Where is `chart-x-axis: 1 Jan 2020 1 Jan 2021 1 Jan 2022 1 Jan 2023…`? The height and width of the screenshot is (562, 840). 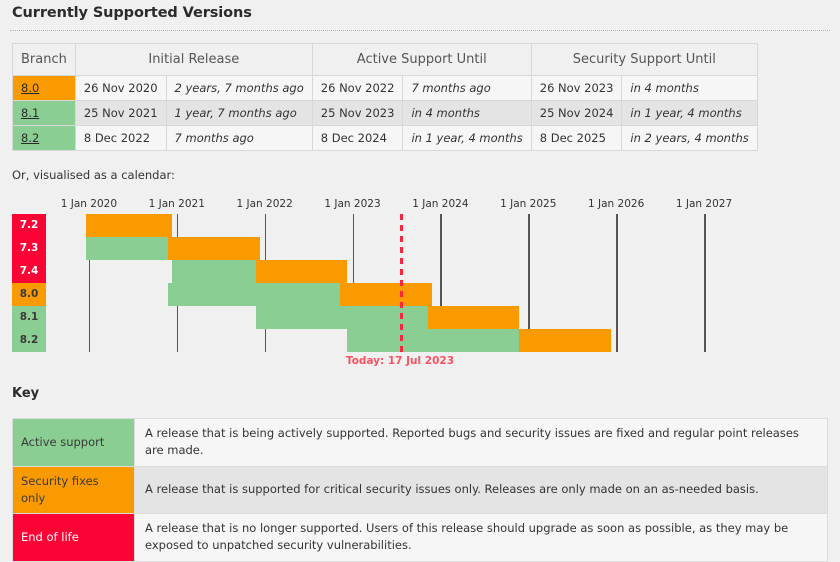 chart-x-axis: 1 Jan 2020 1 Jan 2021 1 Jan 2022 1 Jan 2023… is located at coordinates (372, 205).